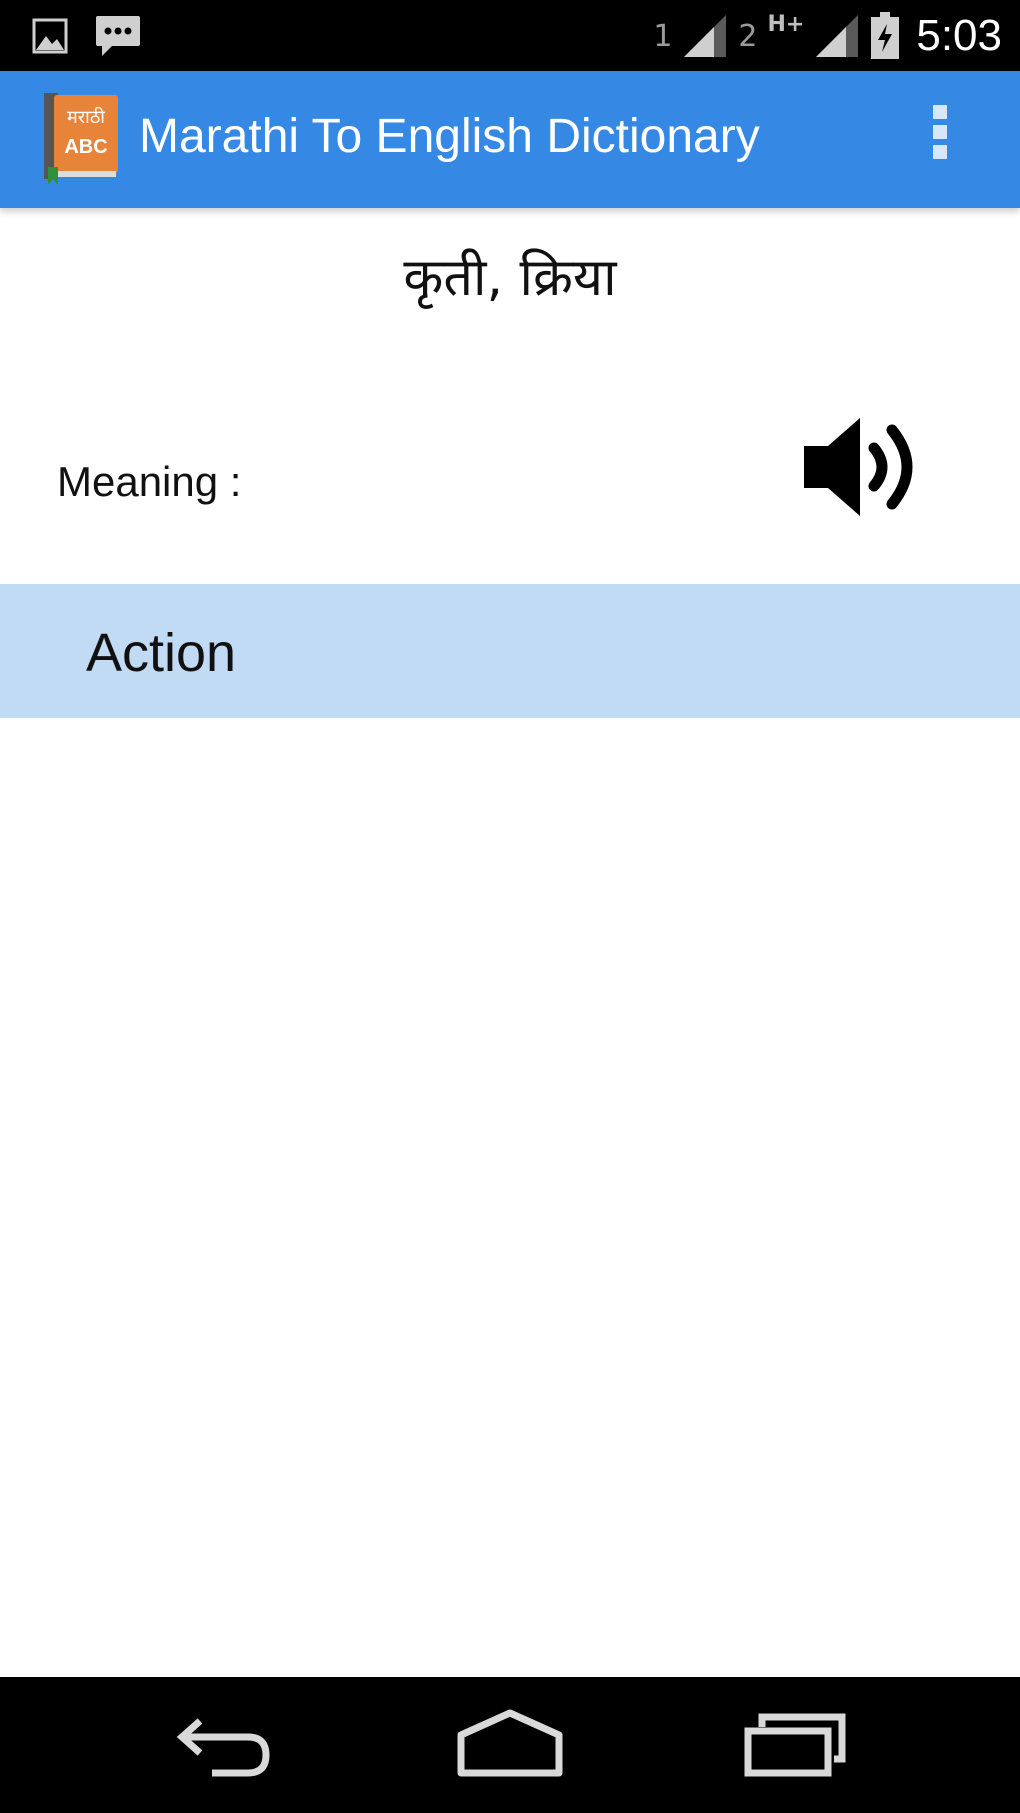 The image size is (1020, 1813). I want to click on english-meaning: Action, so click(161, 653).